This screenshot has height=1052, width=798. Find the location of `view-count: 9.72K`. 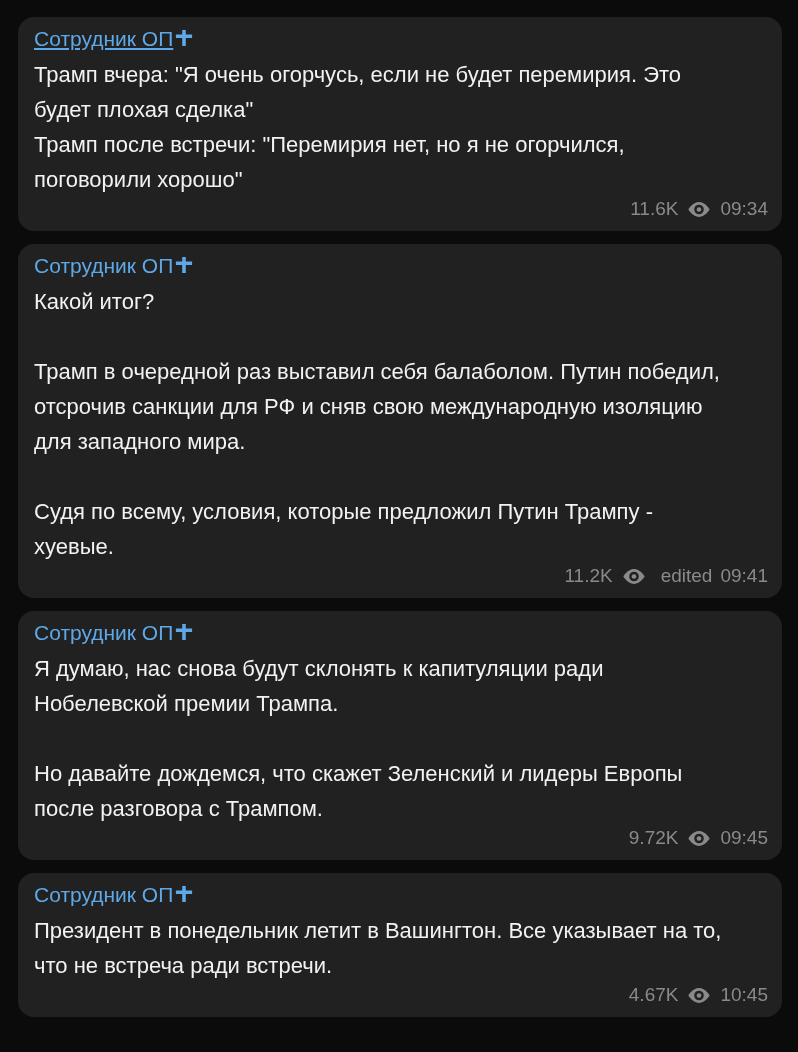

view-count: 9.72K is located at coordinates (653, 838).